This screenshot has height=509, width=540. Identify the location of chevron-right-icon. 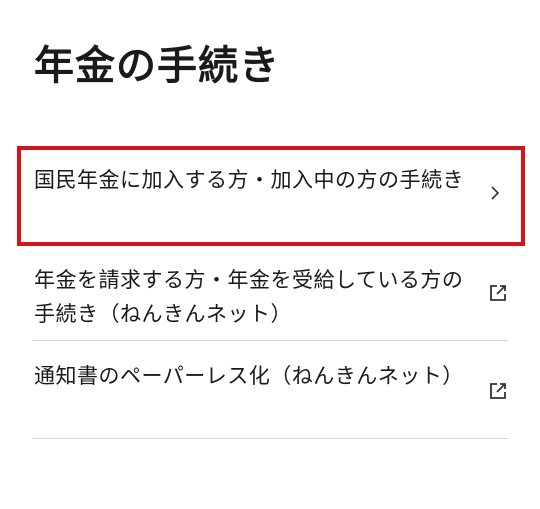
(495, 193).